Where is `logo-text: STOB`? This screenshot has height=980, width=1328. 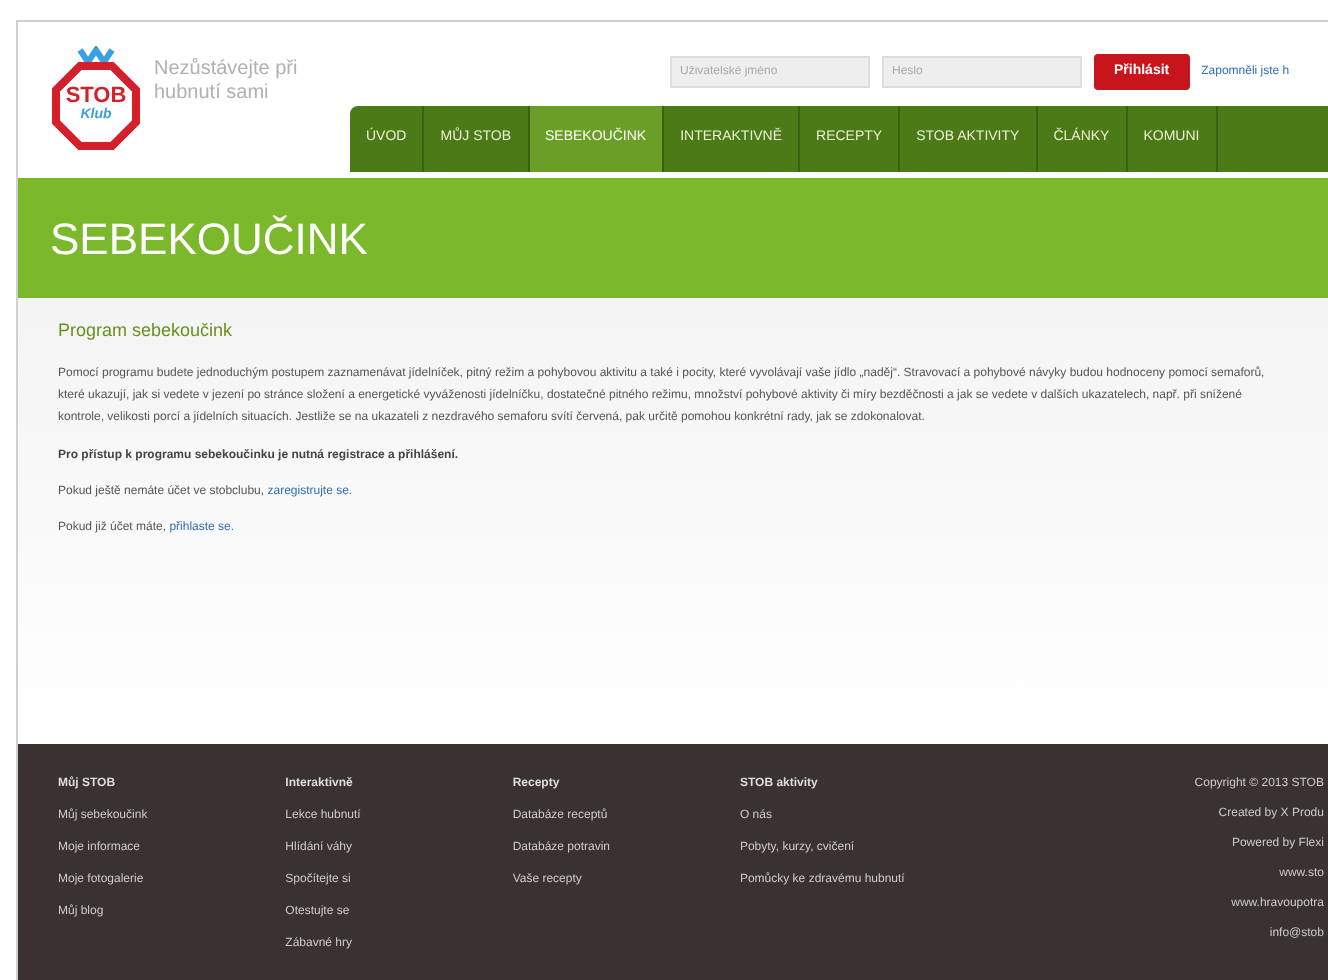
logo-text: STOB is located at coordinates (96, 97).